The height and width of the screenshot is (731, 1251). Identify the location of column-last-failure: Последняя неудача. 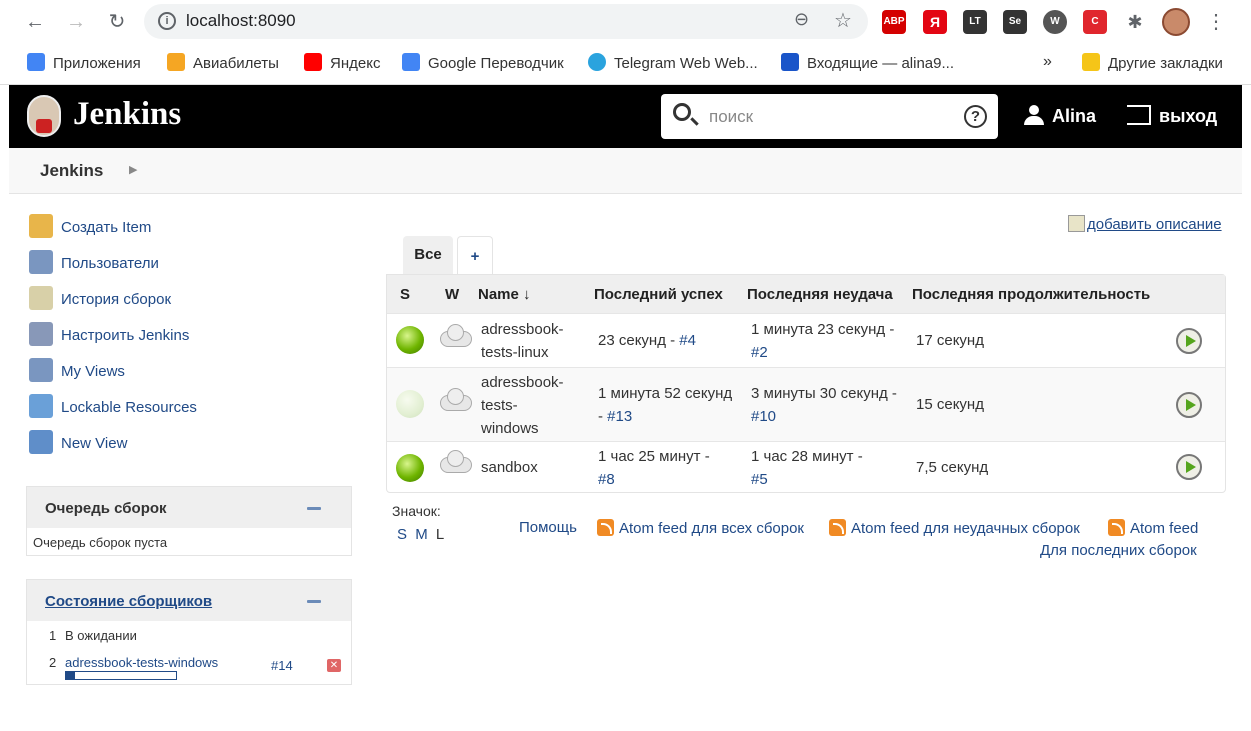
(820, 294).